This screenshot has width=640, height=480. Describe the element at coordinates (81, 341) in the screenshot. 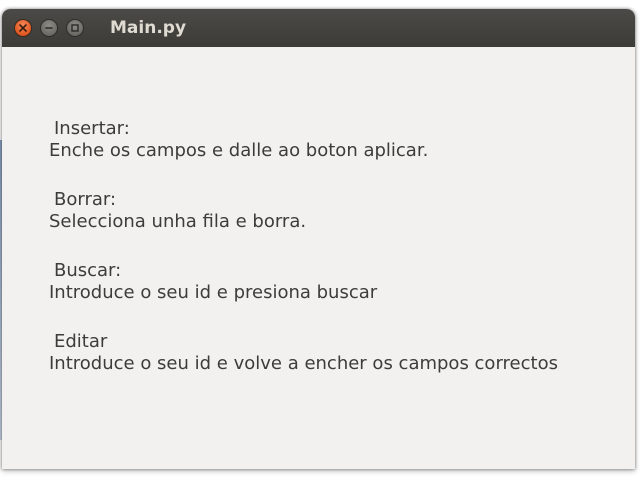

I see `section-heading: Editar` at that location.